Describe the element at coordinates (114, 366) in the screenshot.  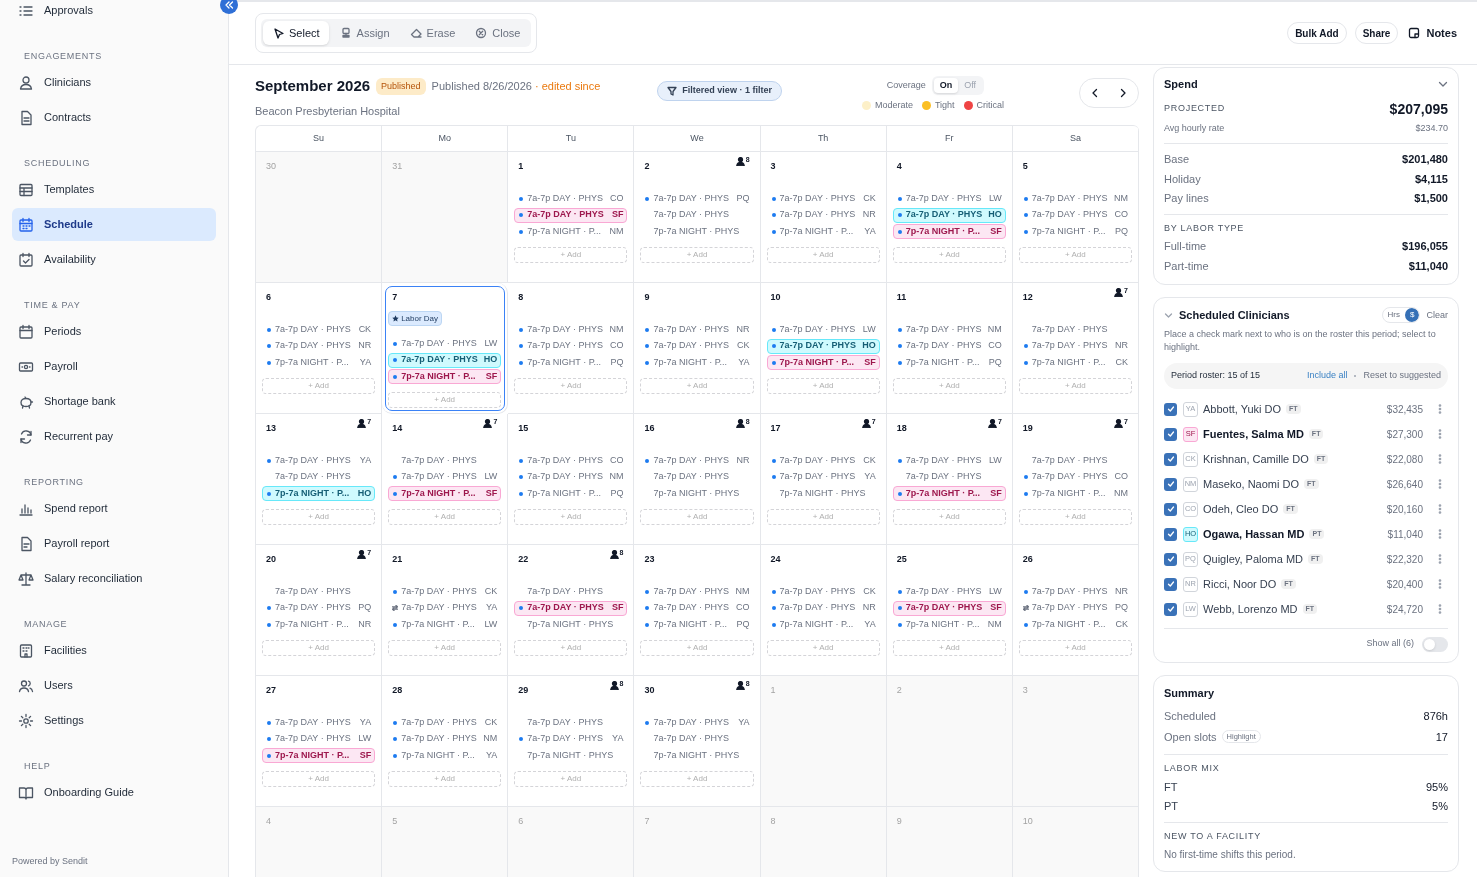
I see `nav-item: Payroll` at that location.